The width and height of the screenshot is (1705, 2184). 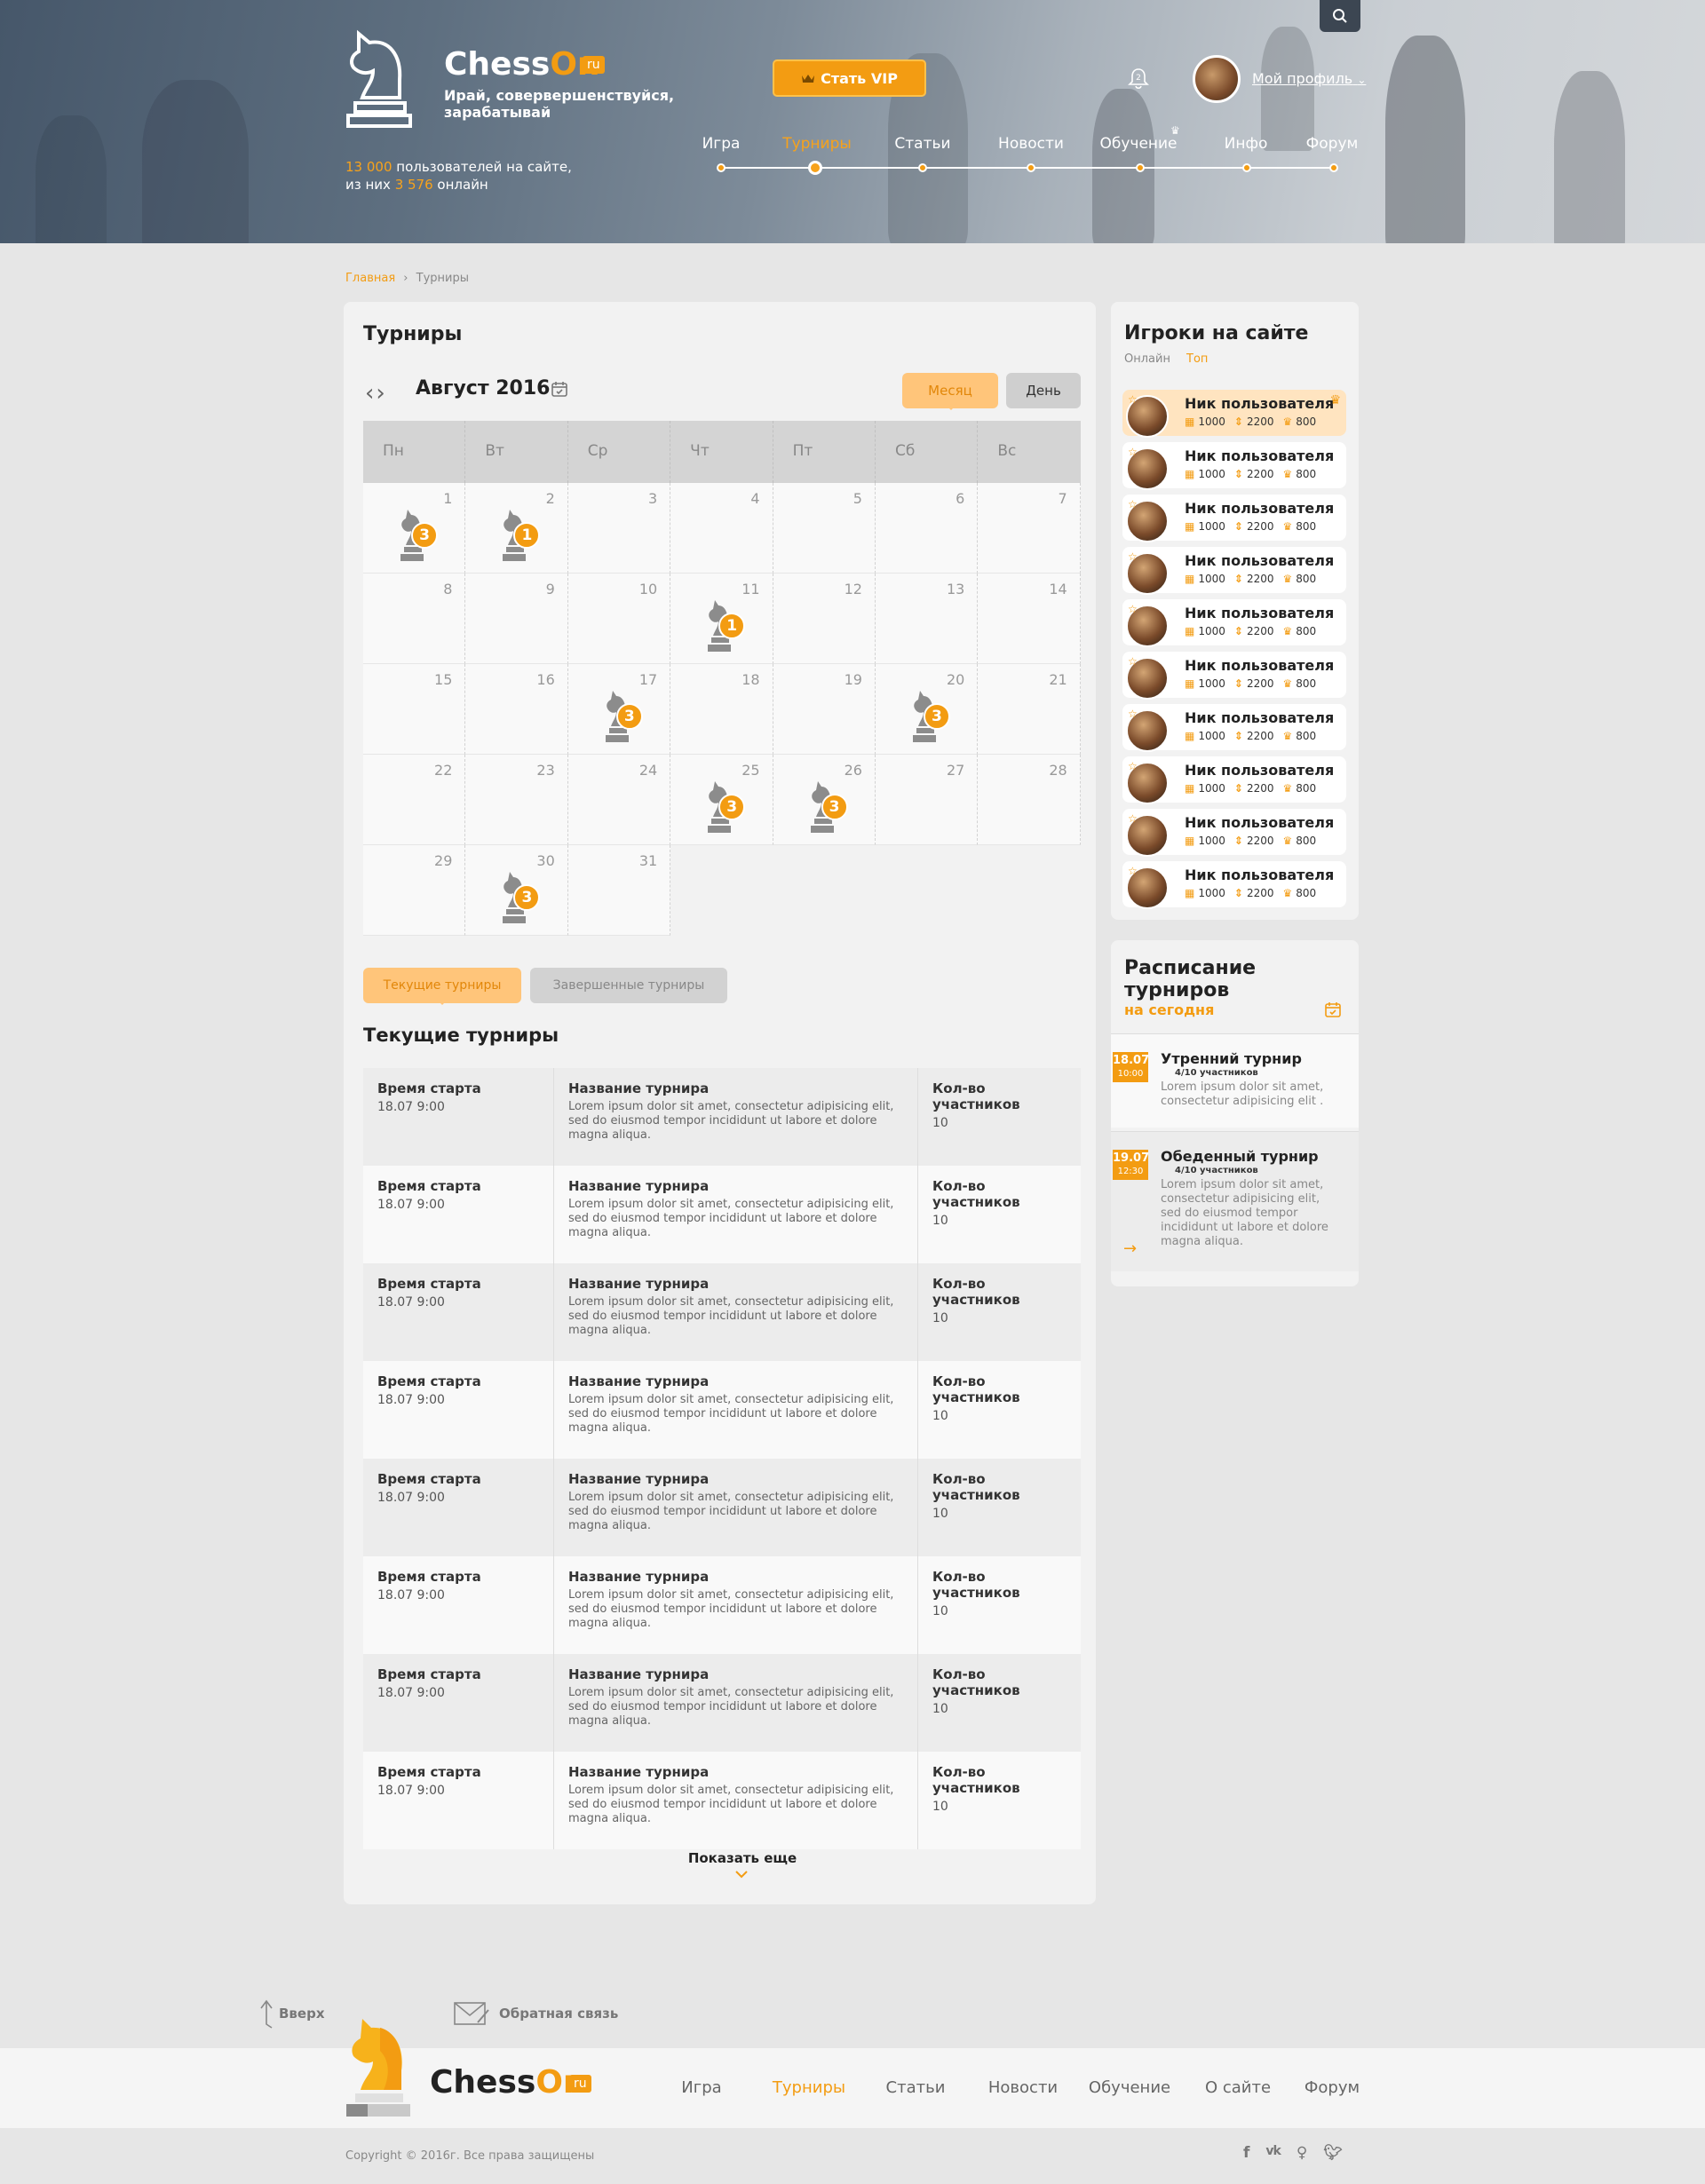 I want to click on calendar-day: 26 3, so click(x=825, y=800).